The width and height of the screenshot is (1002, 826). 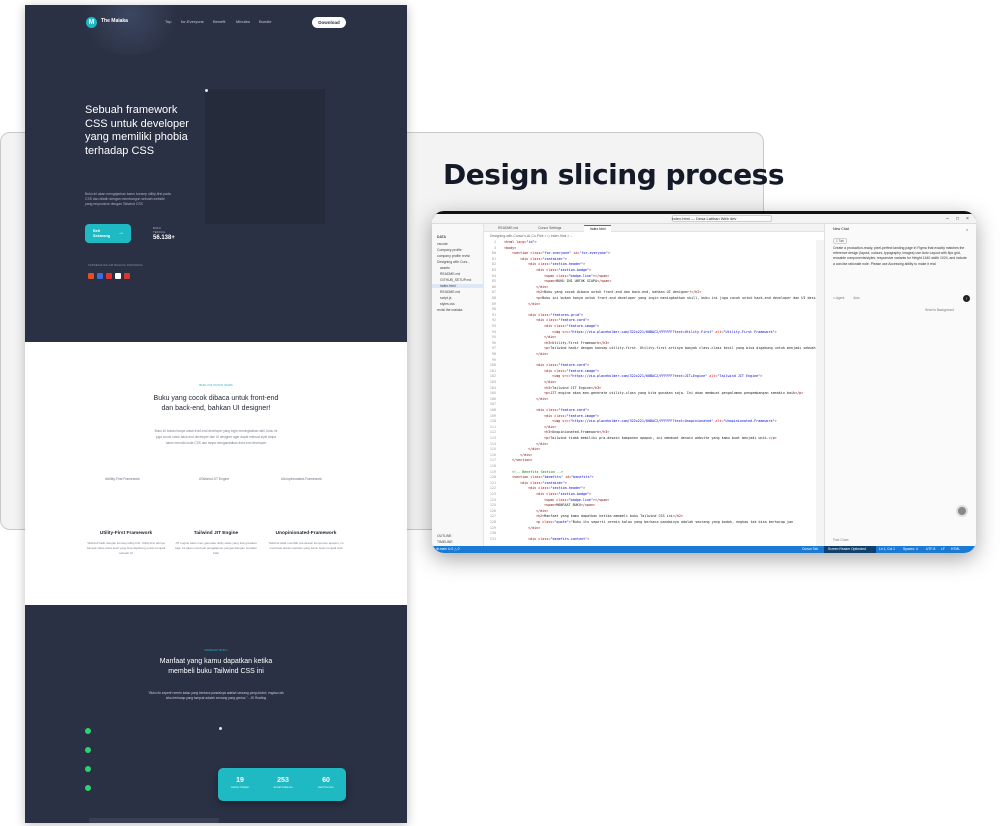 What do you see at coordinates (957, 219) in the screenshot?
I see `maximize-icon: □` at bounding box center [957, 219].